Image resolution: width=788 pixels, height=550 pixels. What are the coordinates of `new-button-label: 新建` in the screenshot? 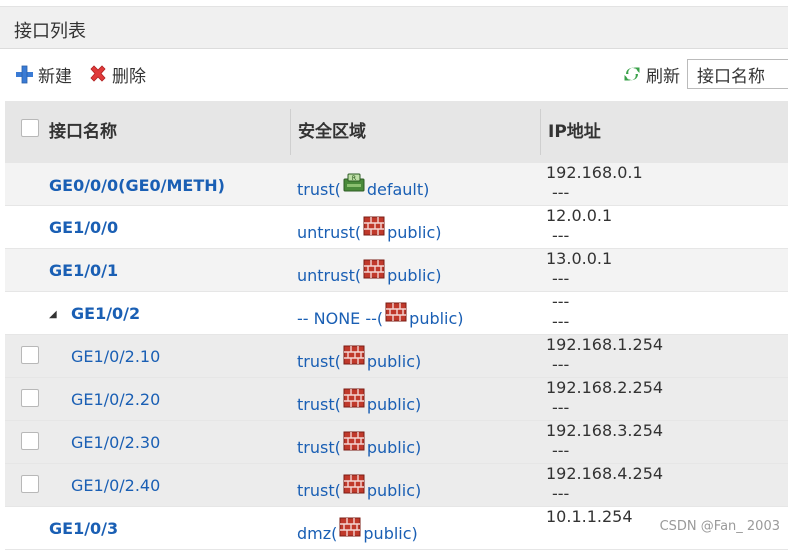 It's located at (55, 76).